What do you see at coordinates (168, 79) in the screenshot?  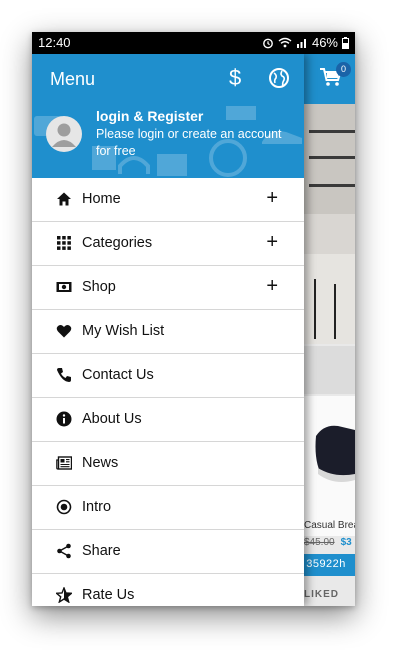 I see `drawer-header: Menu $` at bounding box center [168, 79].